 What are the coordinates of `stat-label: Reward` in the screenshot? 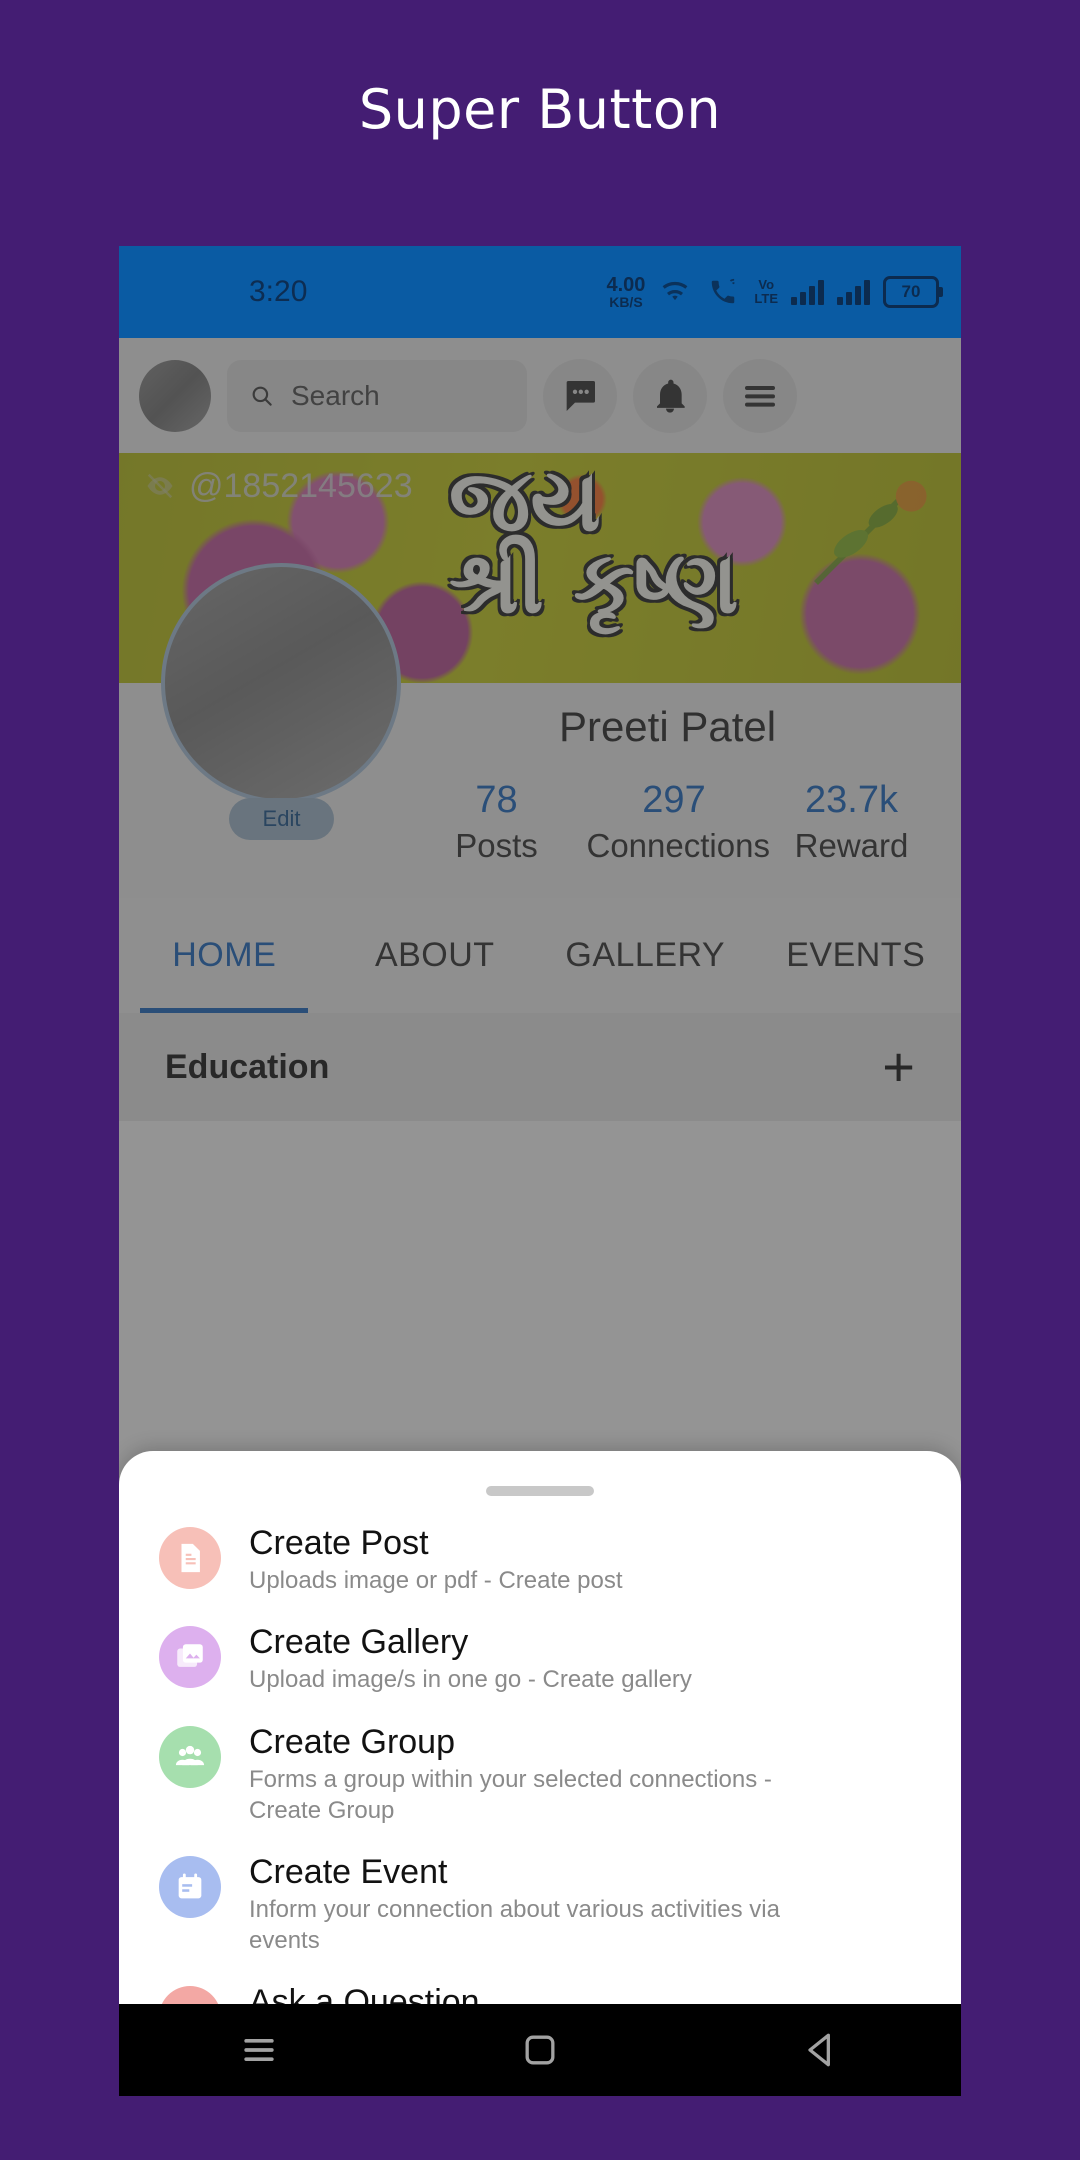 It's located at (851, 845).